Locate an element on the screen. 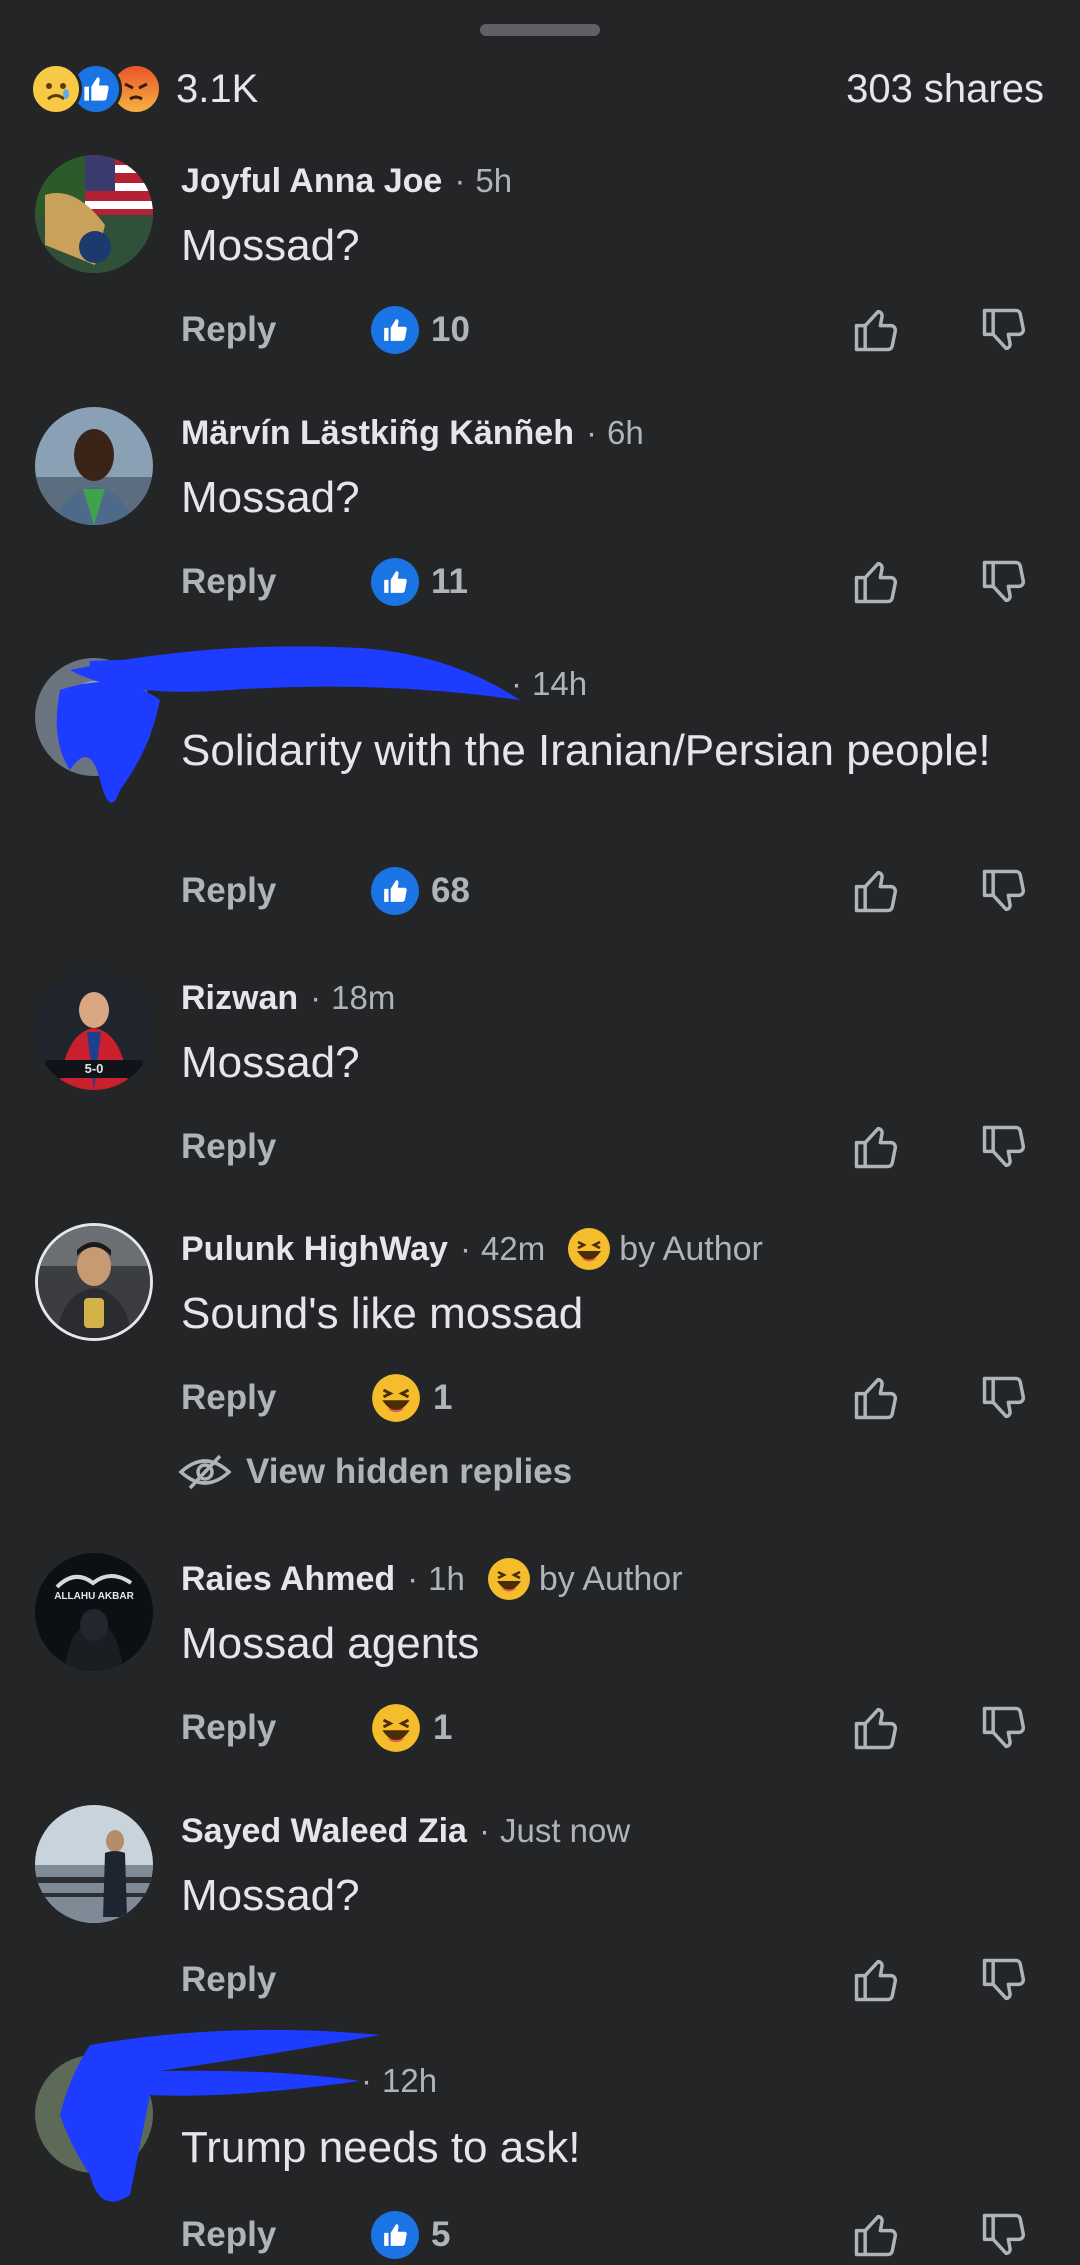 The height and width of the screenshot is (2265, 1080). comment-time: · 14h is located at coordinates (549, 683).